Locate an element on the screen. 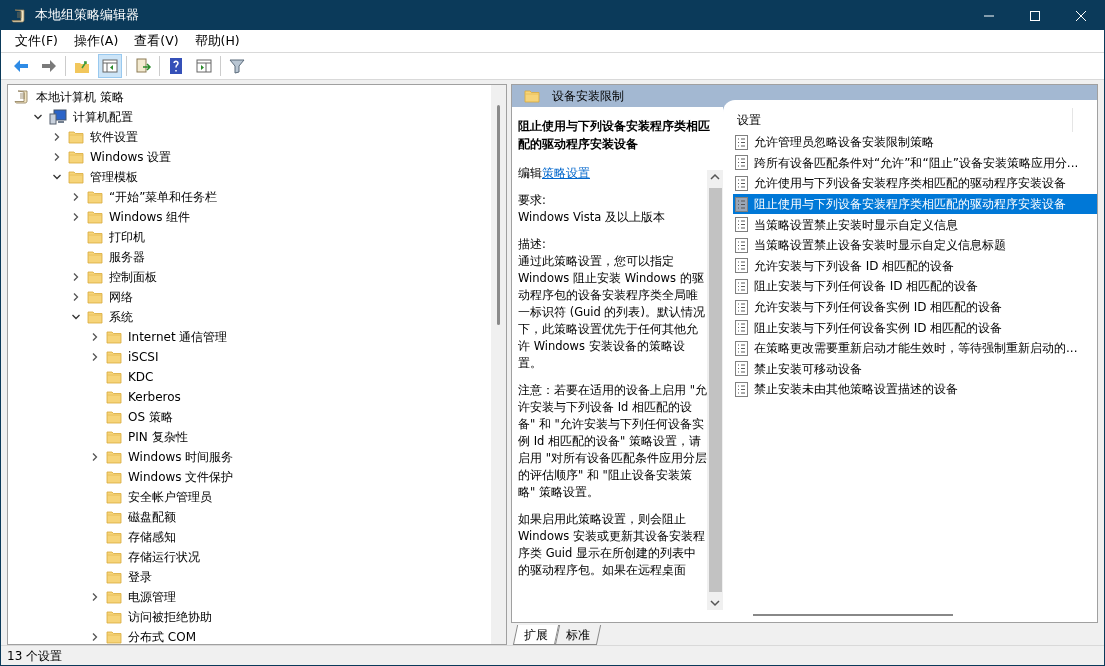 Image resolution: width=1105 pixels, height=666 pixels. tree-item: 分布式 COM is located at coordinates (162, 636).